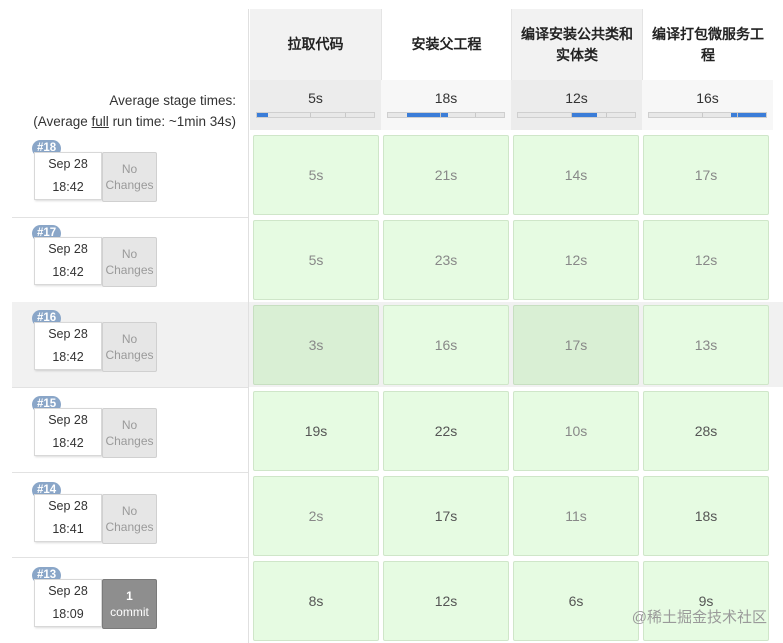 The width and height of the screenshot is (783, 643). What do you see at coordinates (129, 596) in the screenshot?
I see `changes-line1: 1` at bounding box center [129, 596].